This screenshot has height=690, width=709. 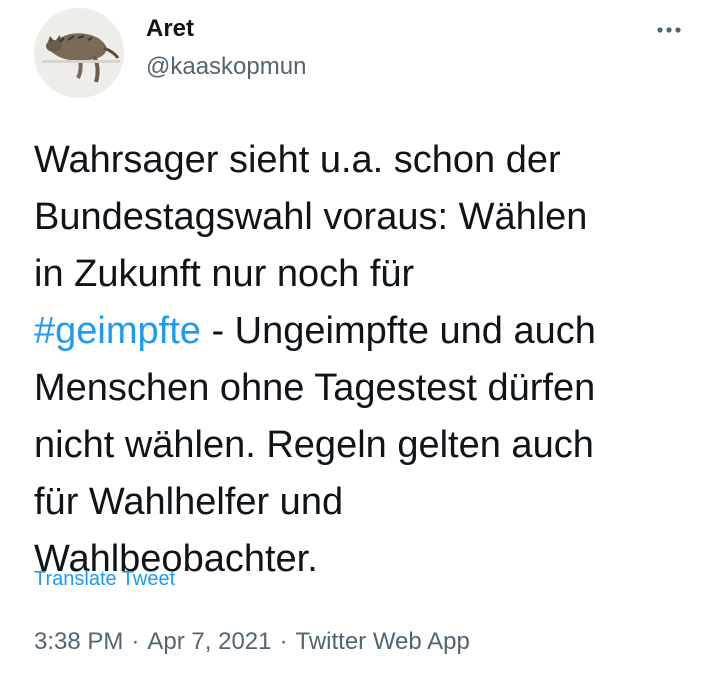 I want to click on author-names: Aret @kaaskopmun, so click(x=226, y=48).